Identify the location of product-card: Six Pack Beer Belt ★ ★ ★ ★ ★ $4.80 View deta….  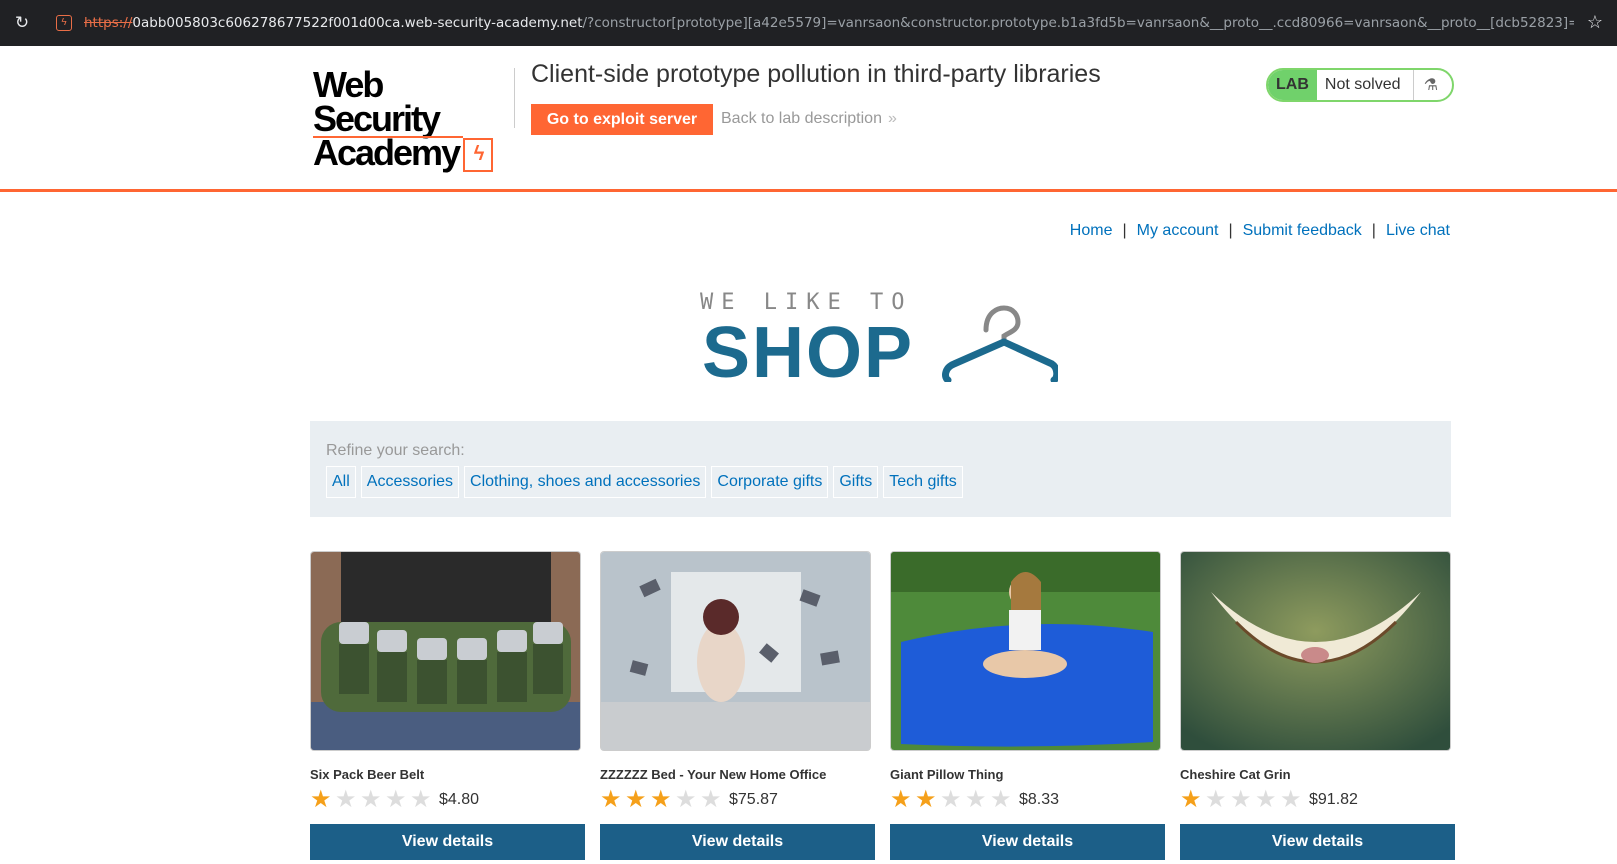
(447, 705).